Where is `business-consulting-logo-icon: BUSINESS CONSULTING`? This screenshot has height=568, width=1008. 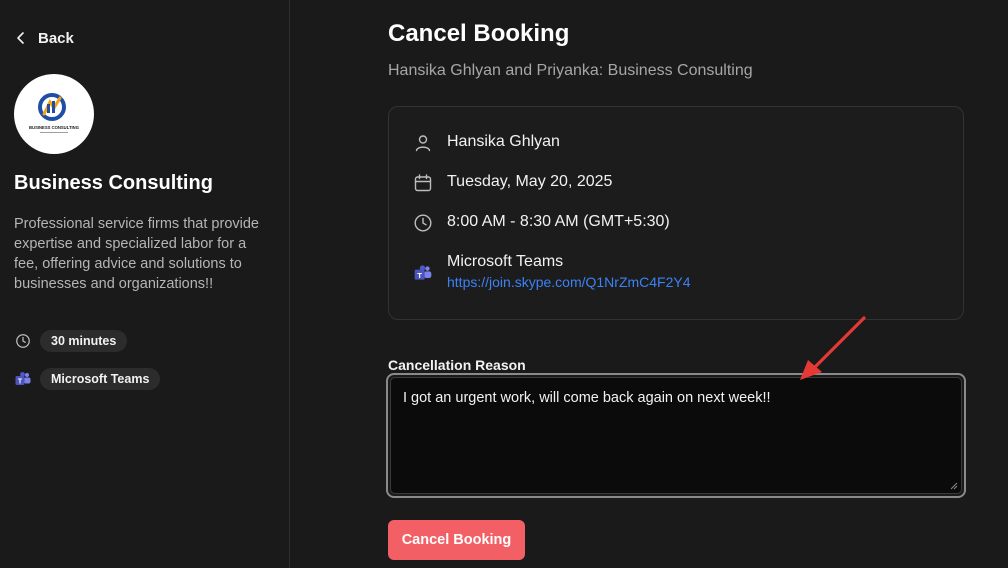
business-consulting-logo-icon: BUSINESS CONSULTING is located at coordinates (54, 113).